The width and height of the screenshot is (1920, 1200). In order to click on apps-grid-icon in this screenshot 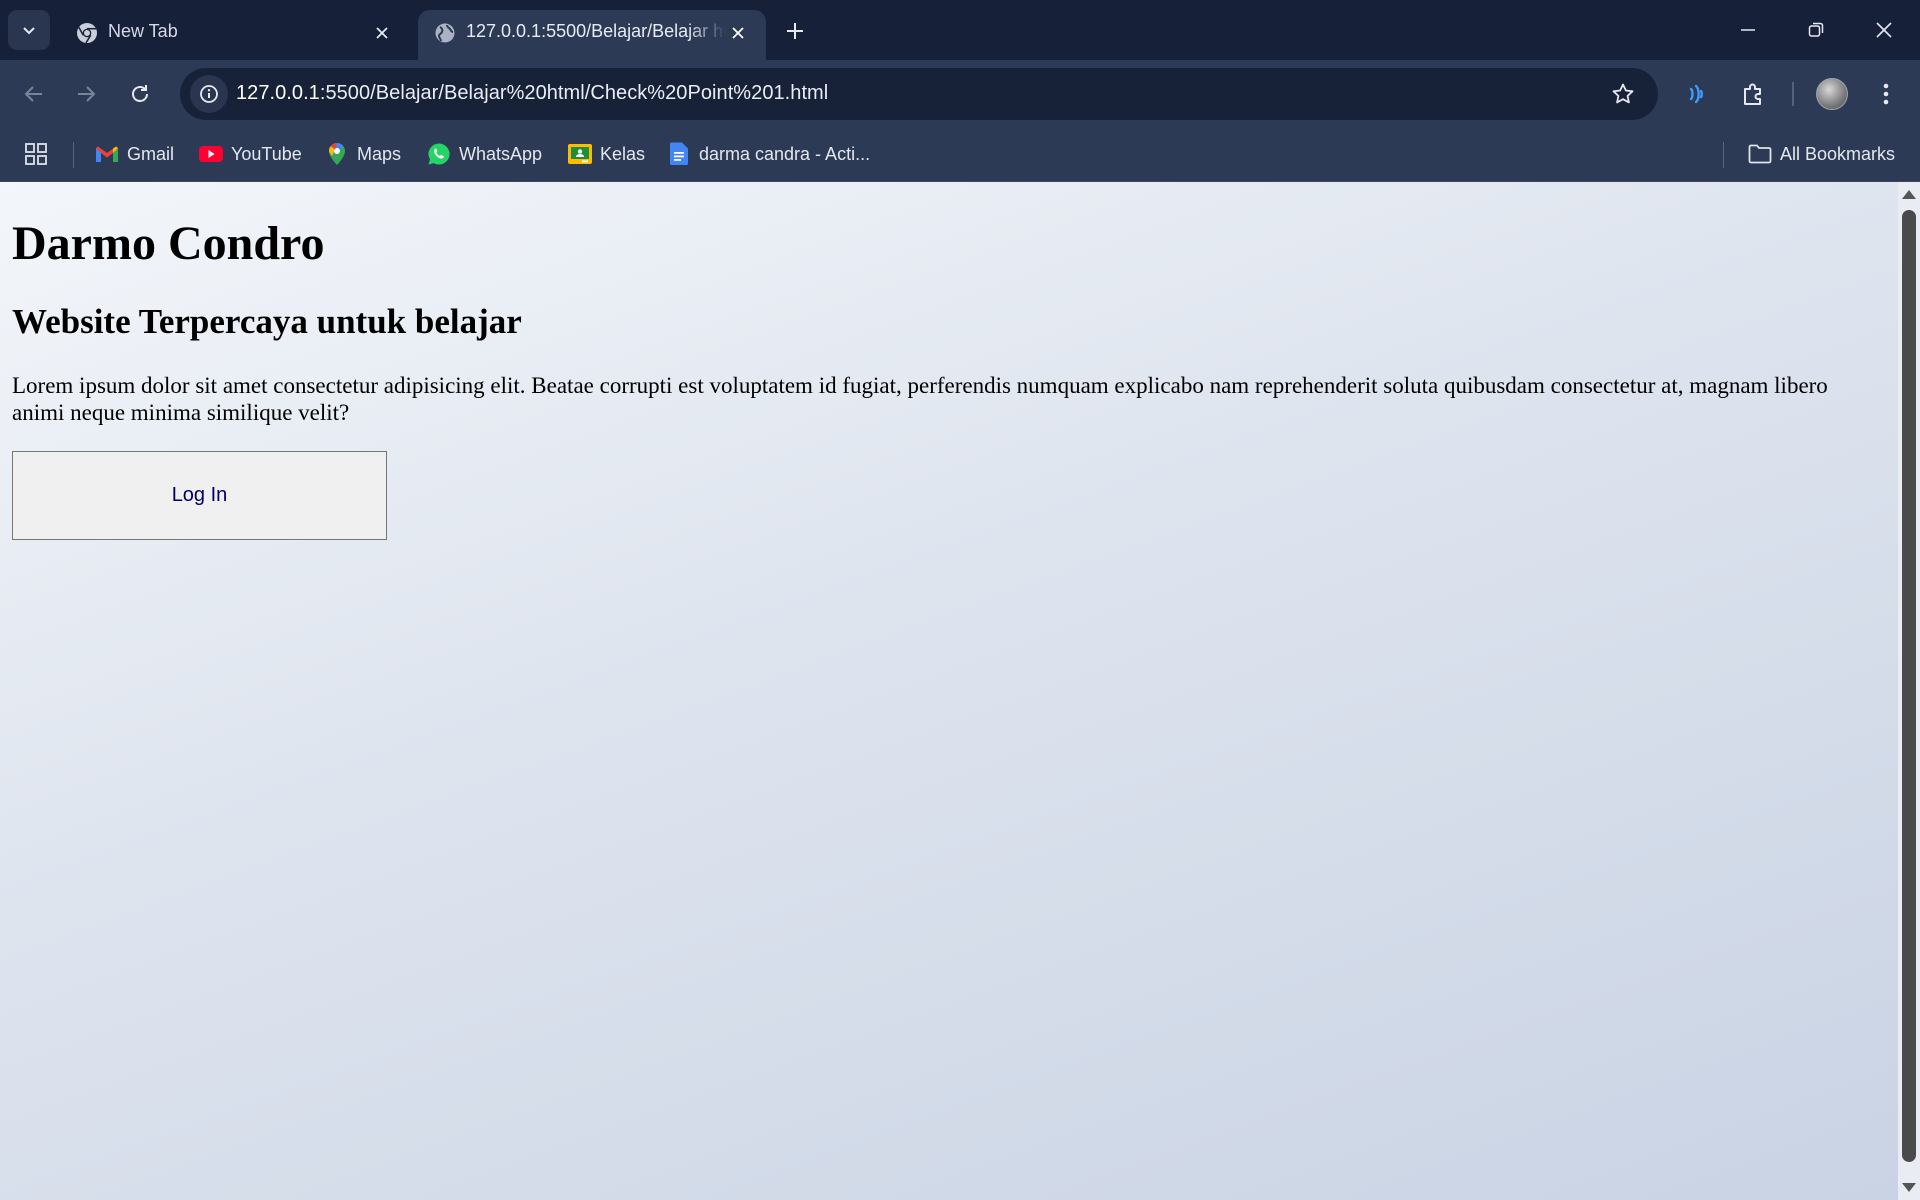, I will do `click(36, 154)`.